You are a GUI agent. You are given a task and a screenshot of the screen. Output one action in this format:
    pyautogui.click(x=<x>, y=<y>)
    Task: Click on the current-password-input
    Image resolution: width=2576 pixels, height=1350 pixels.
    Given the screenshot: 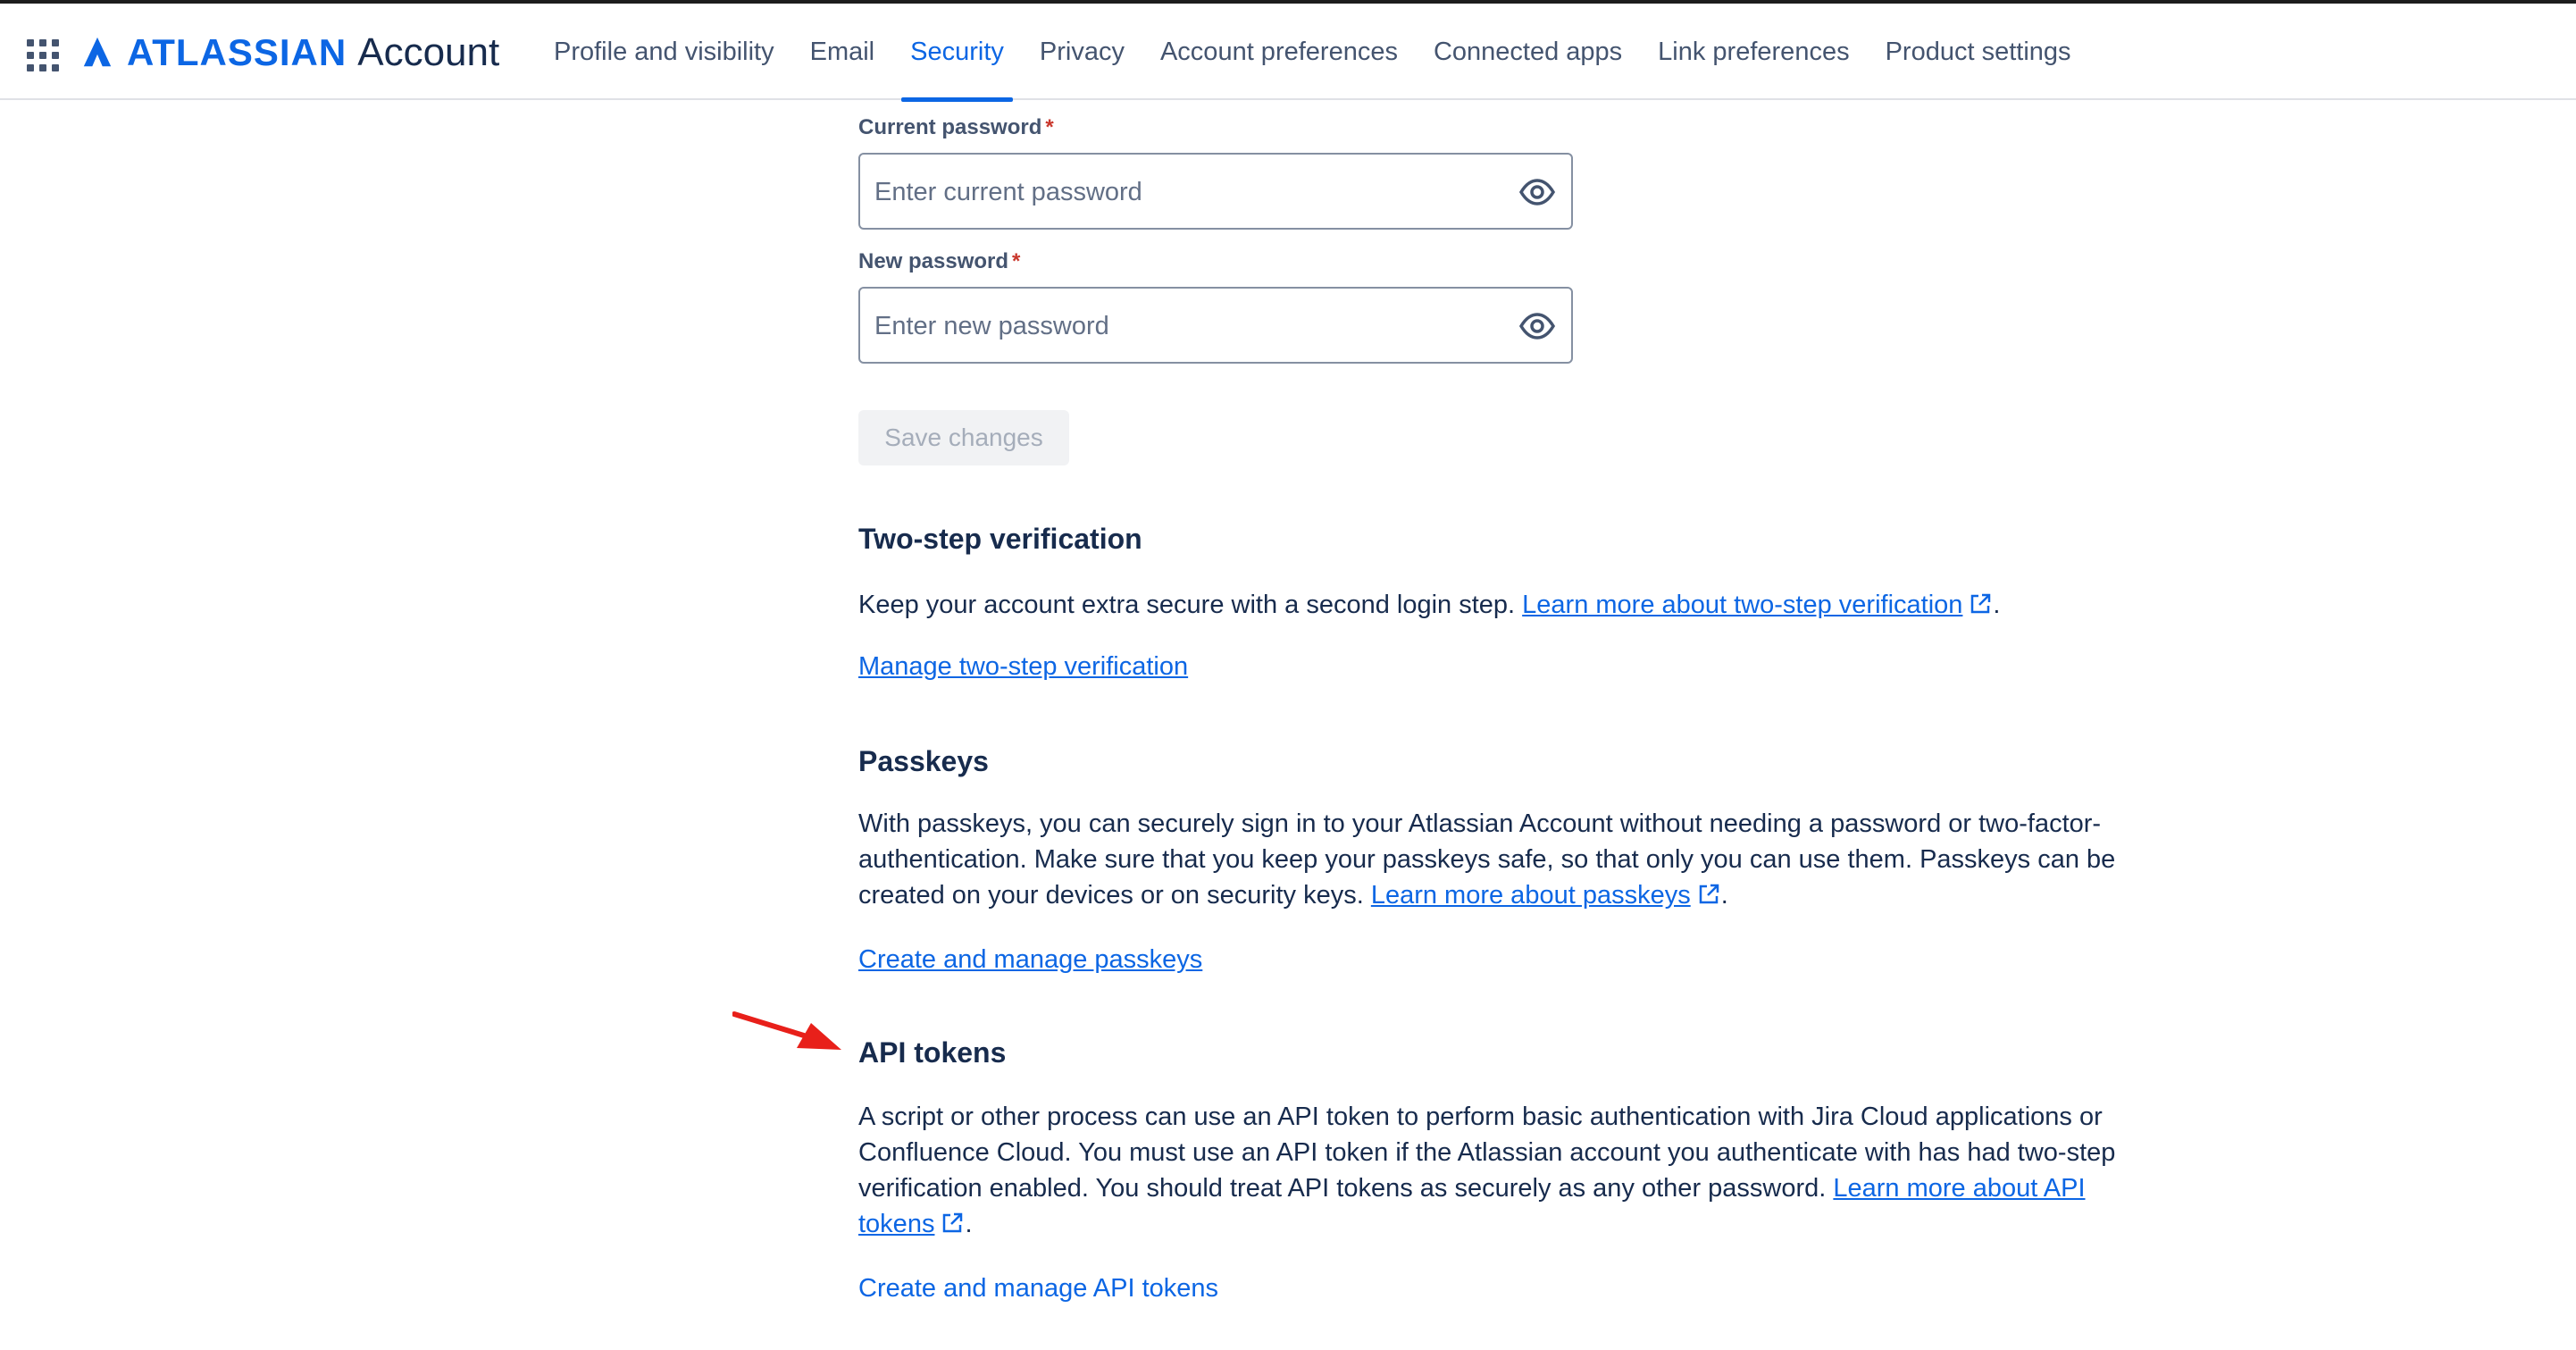 What is the action you would take?
    pyautogui.click(x=1179, y=192)
    